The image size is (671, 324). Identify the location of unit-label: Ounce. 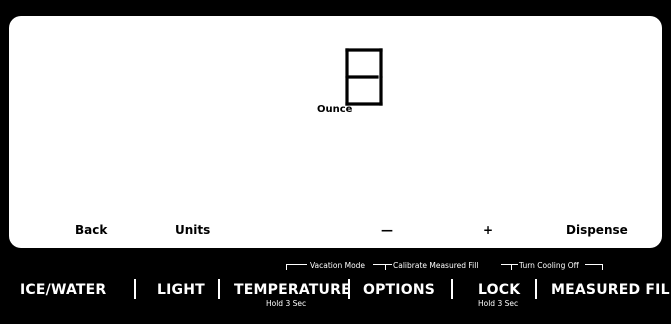
(335, 109).